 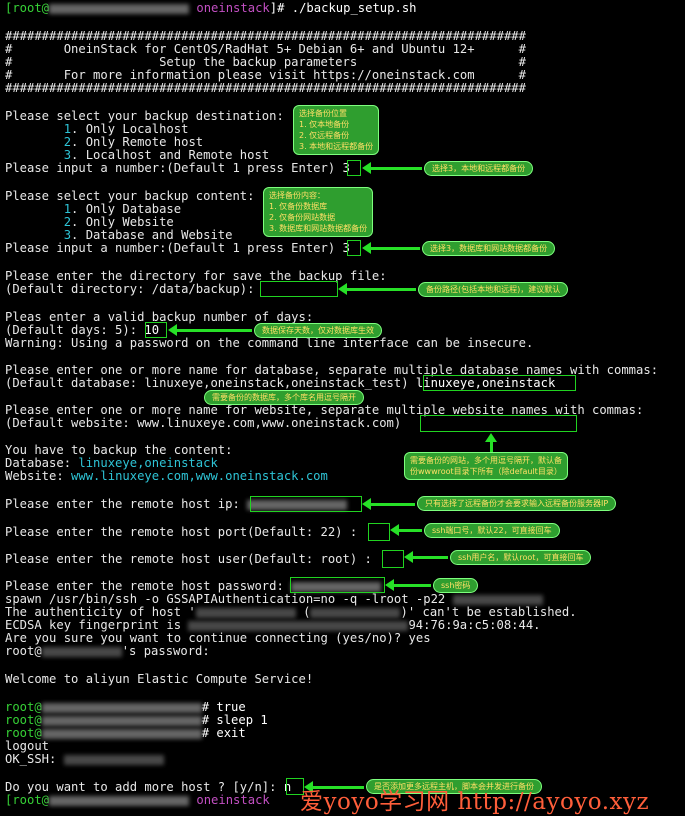 What do you see at coordinates (517, 503) in the screenshot?
I see `annotation-remote-ip: 只有选择了远程备份才会要求输入远程备份服务器IP` at bounding box center [517, 503].